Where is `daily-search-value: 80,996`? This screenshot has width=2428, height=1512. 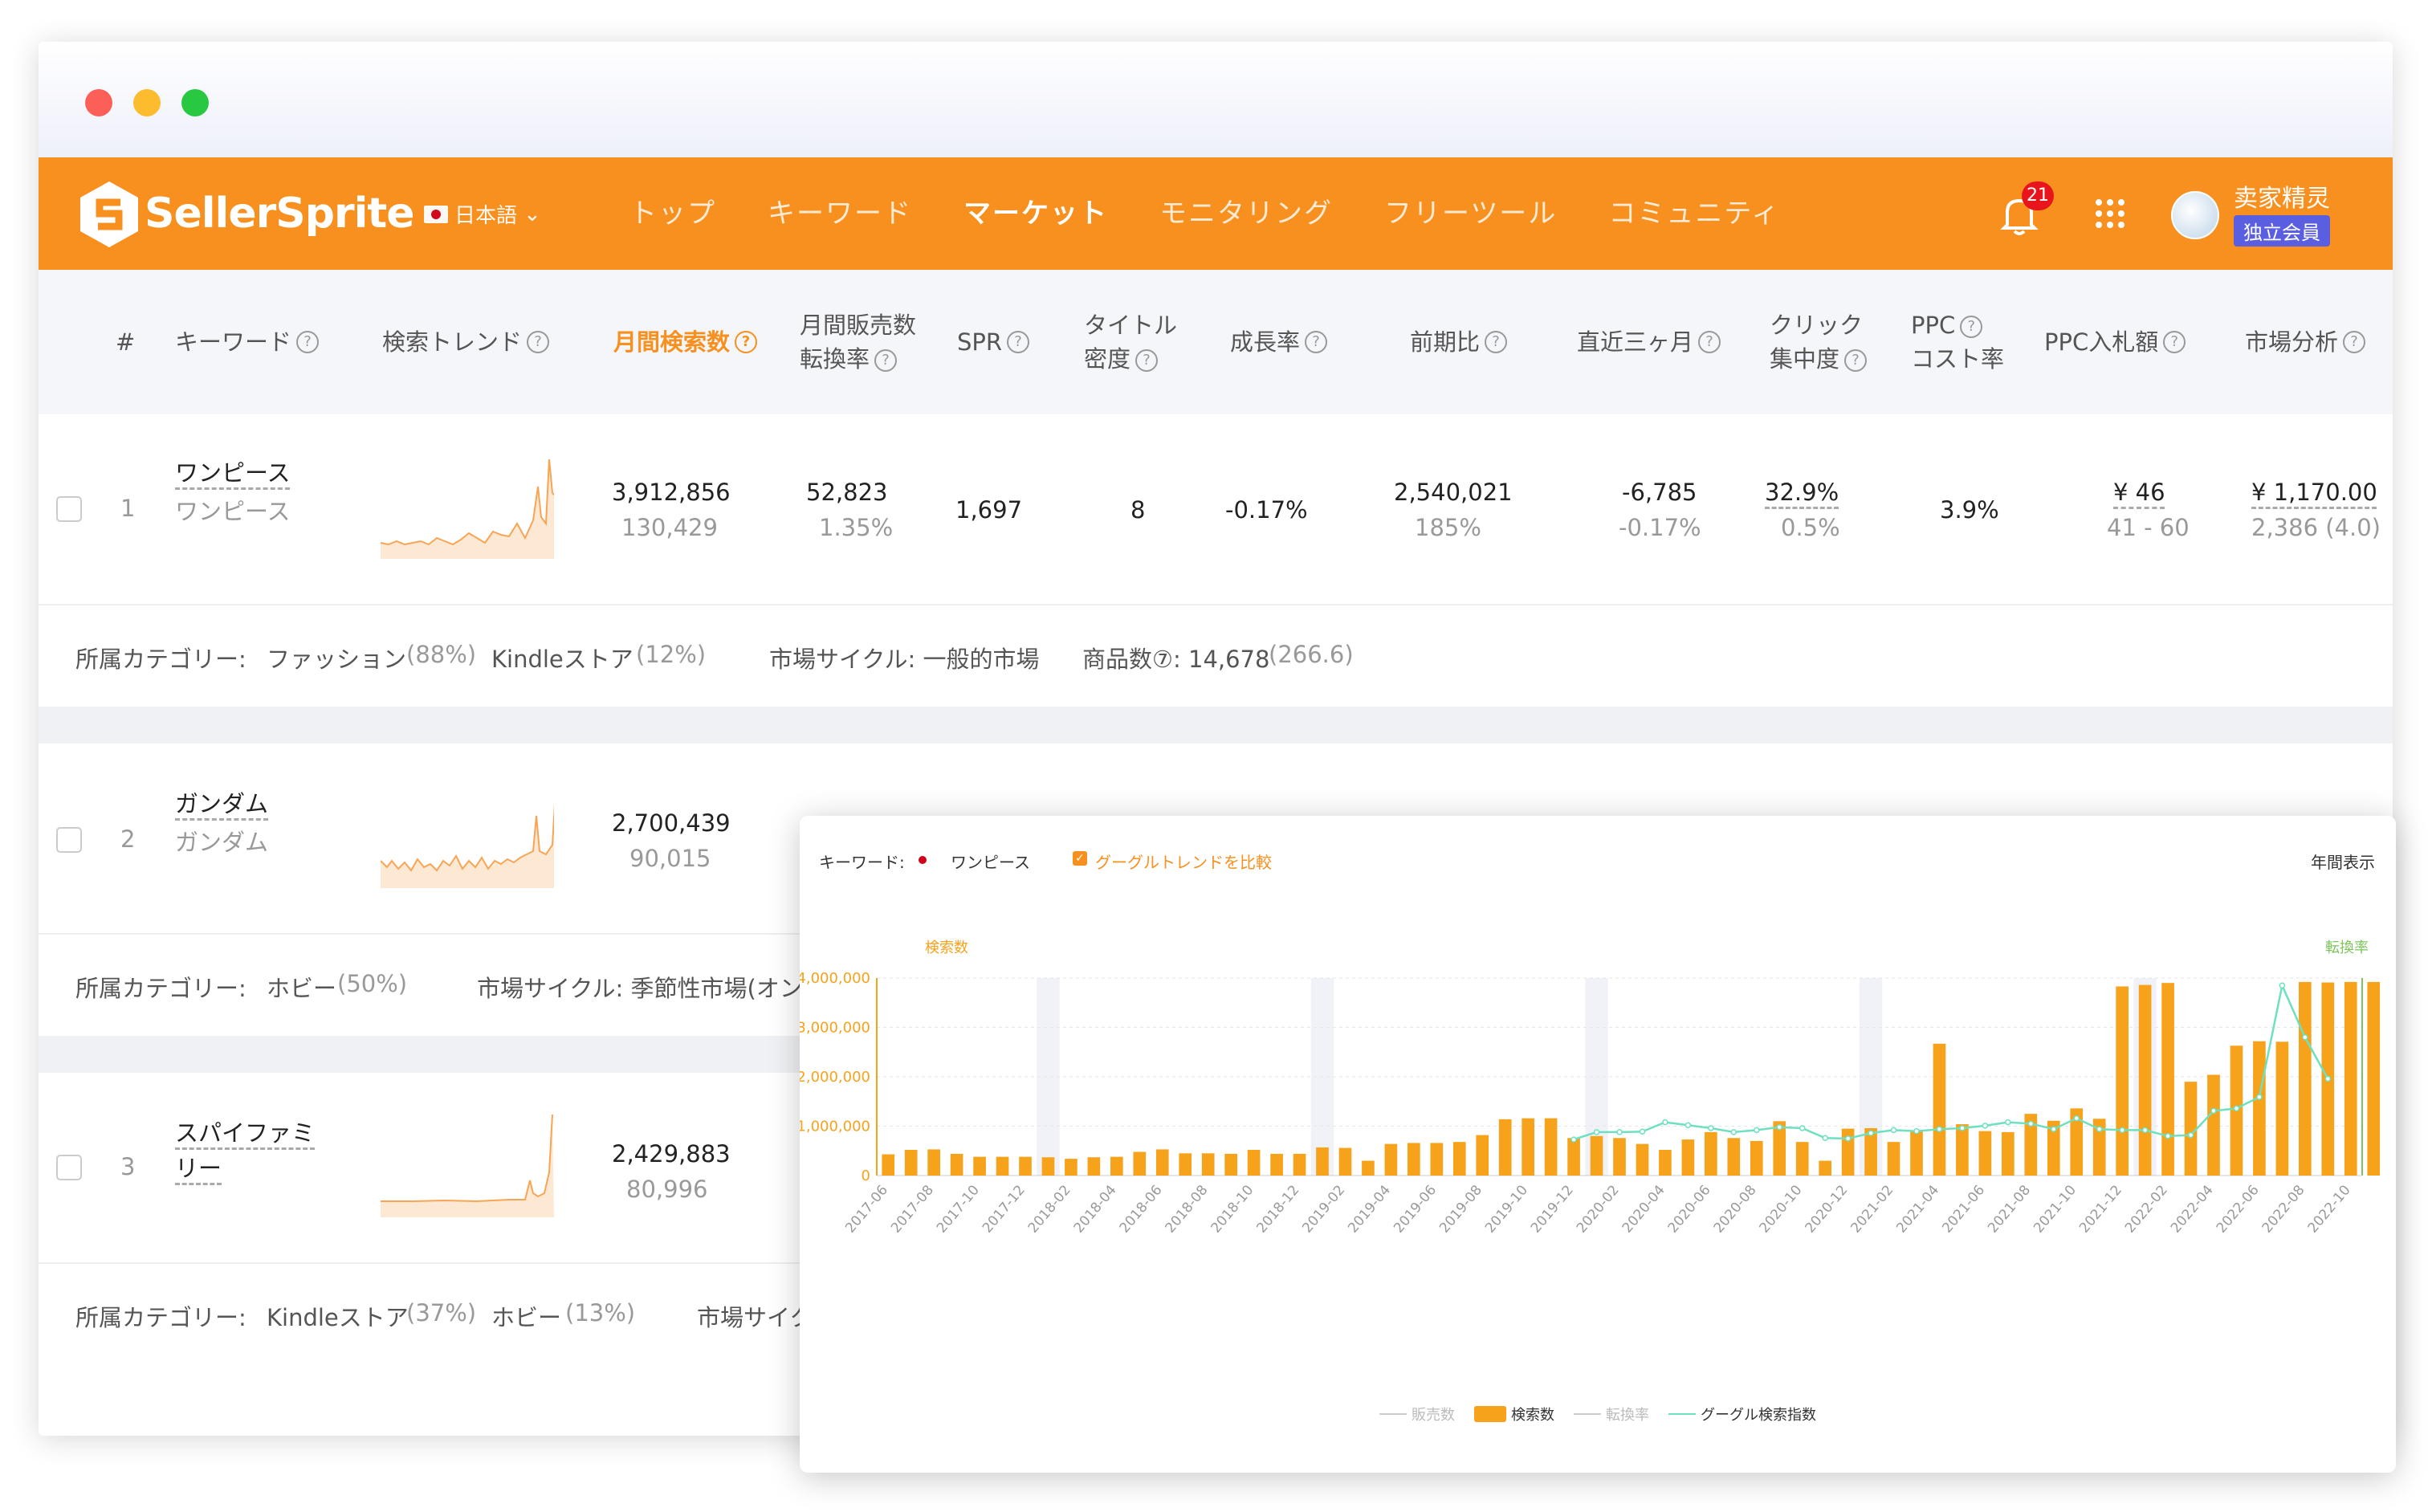
daily-search-value: 80,996 is located at coordinates (667, 1190).